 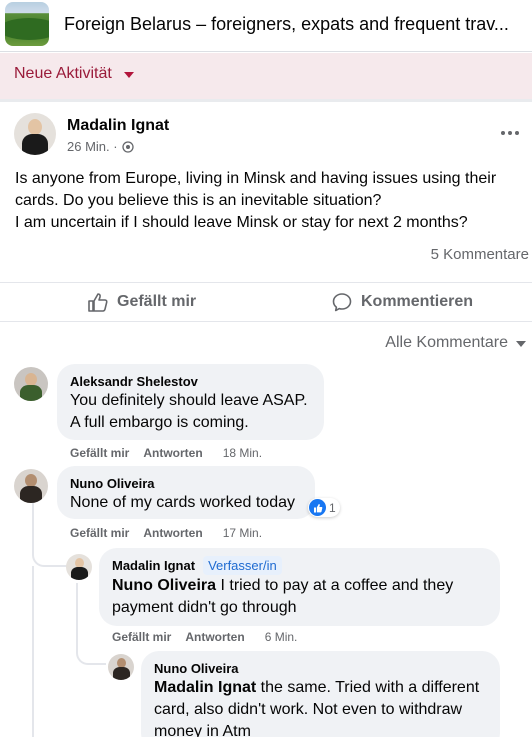 What do you see at coordinates (242, 453) in the screenshot?
I see `comment-time: 18 Min.` at bounding box center [242, 453].